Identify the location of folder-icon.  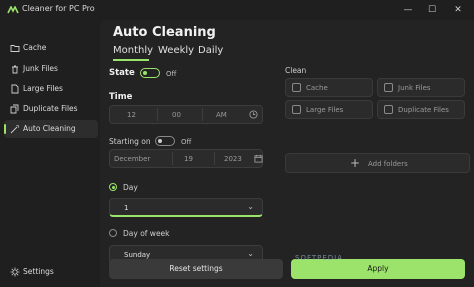
(15, 48).